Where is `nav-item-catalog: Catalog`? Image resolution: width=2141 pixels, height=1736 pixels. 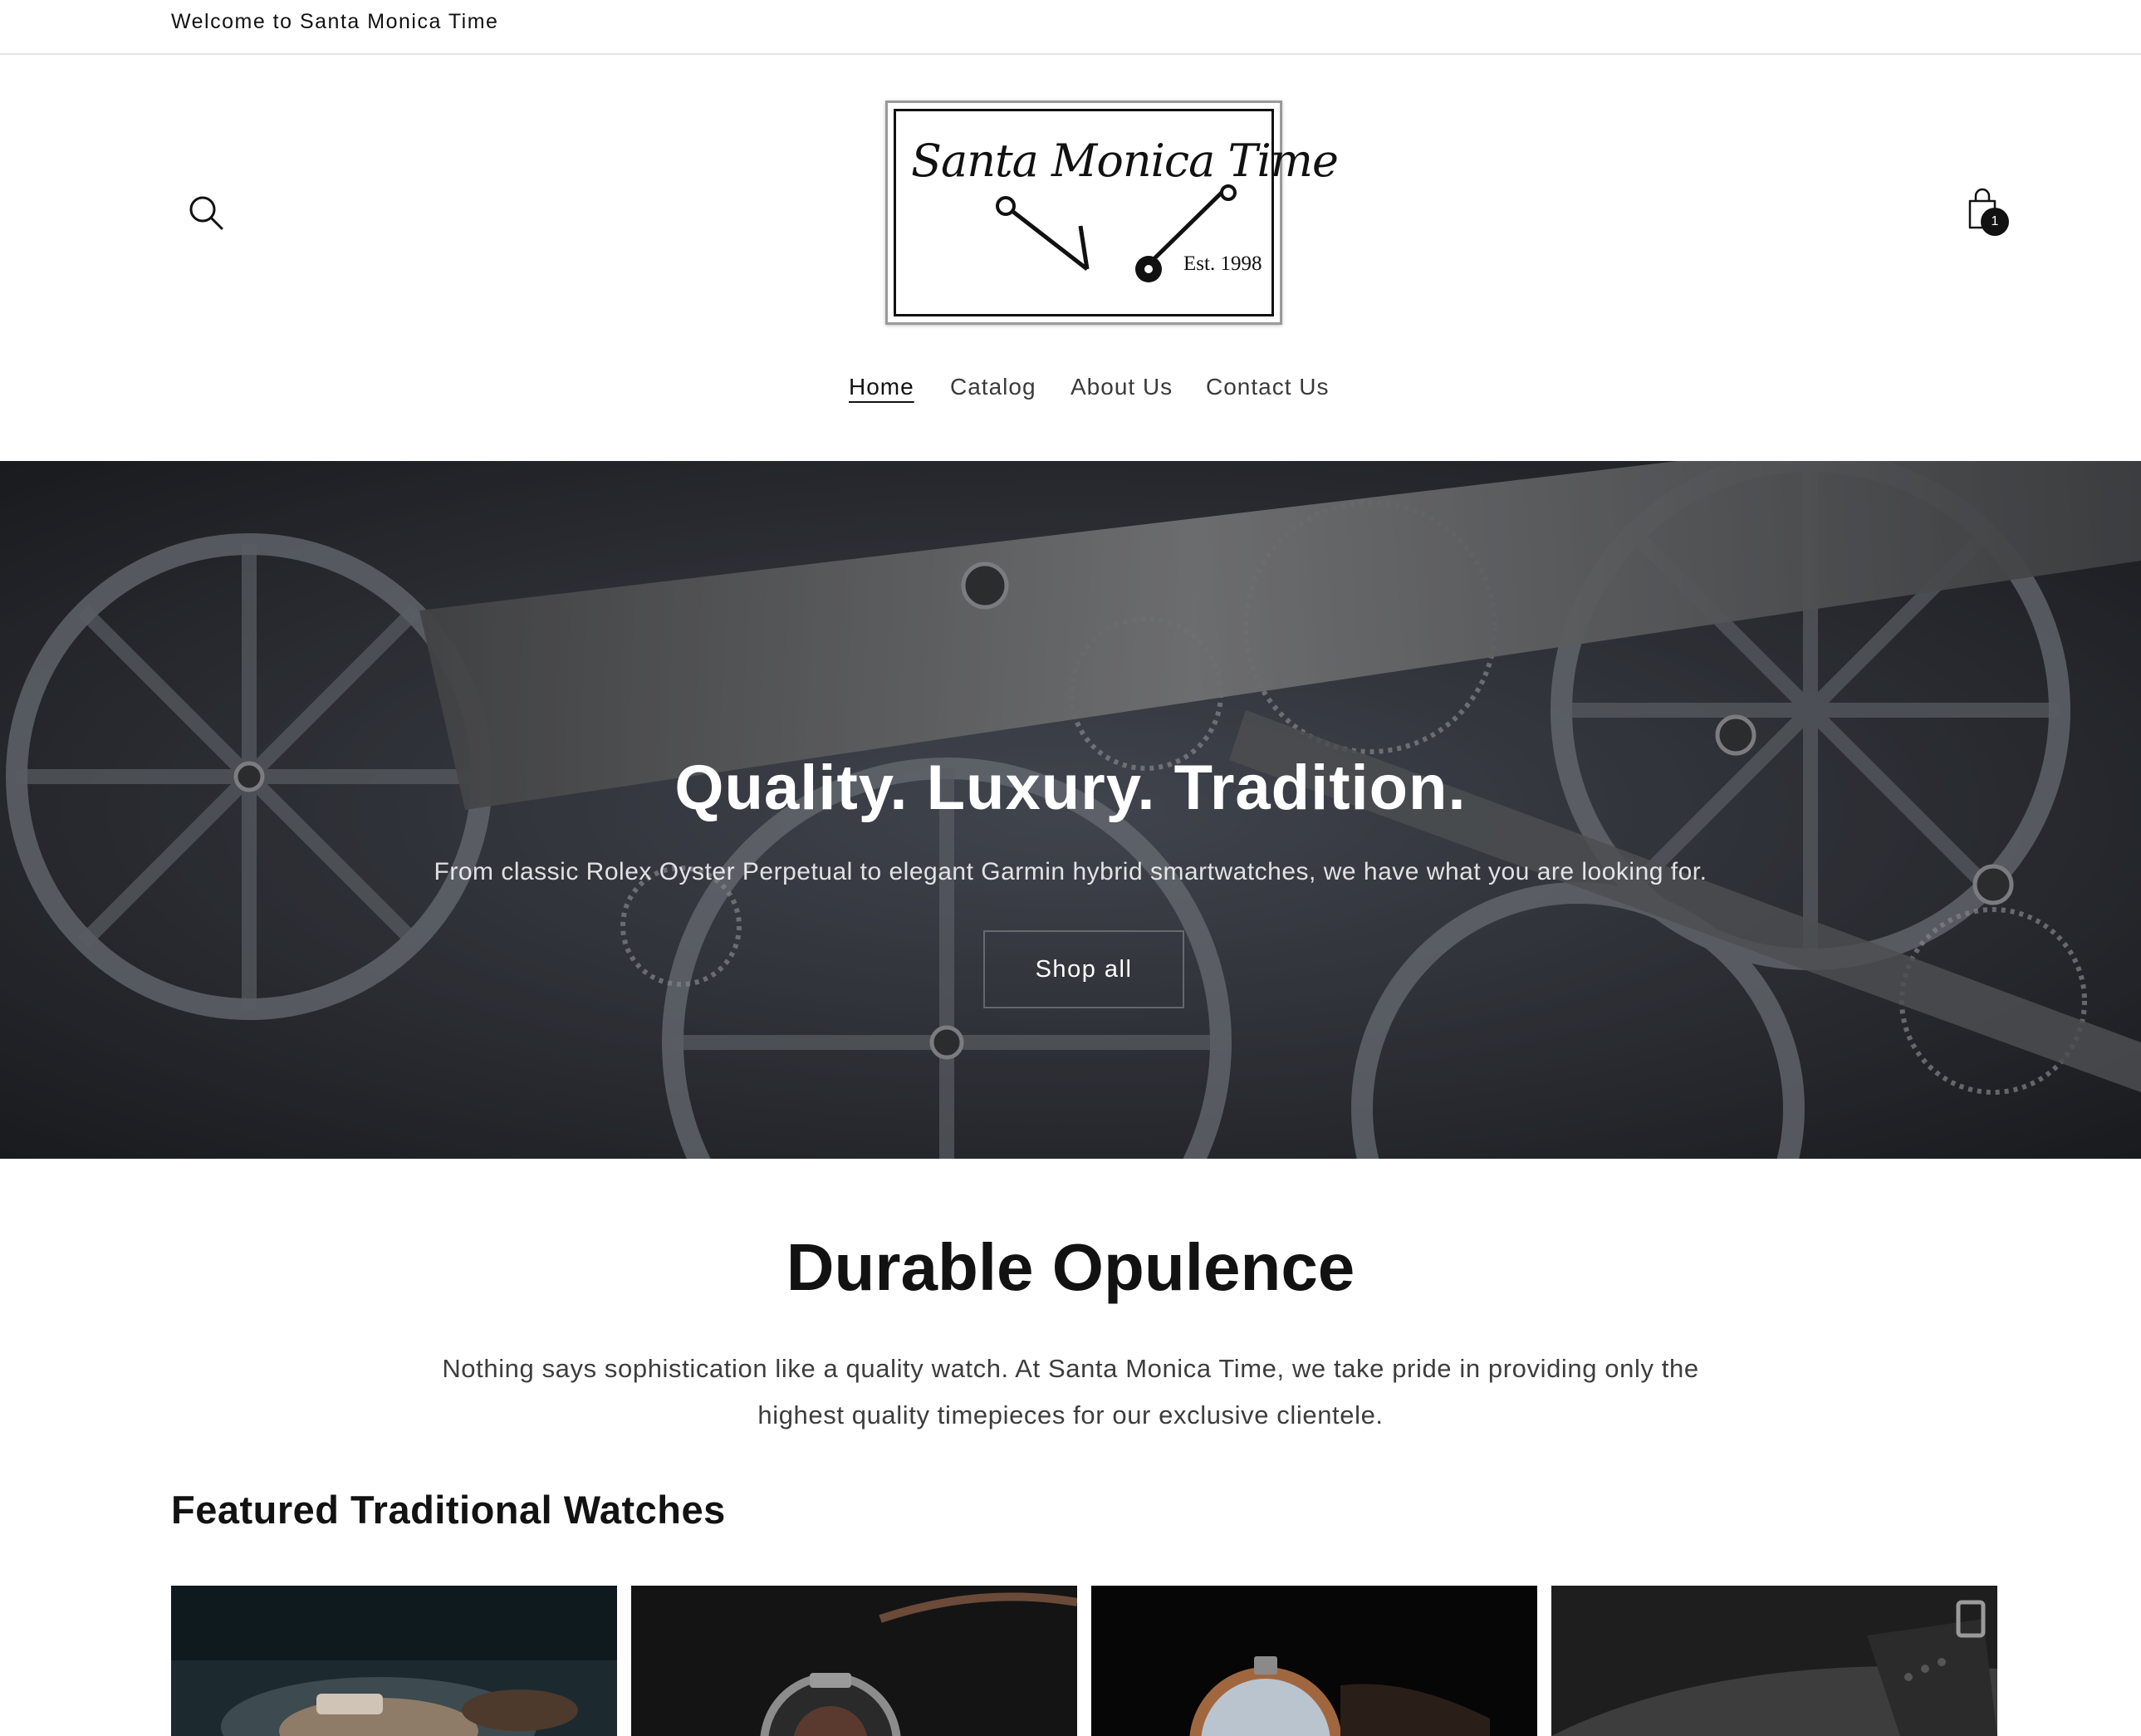 nav-item-catalog: Catalog is located at coordinates (993, 387).